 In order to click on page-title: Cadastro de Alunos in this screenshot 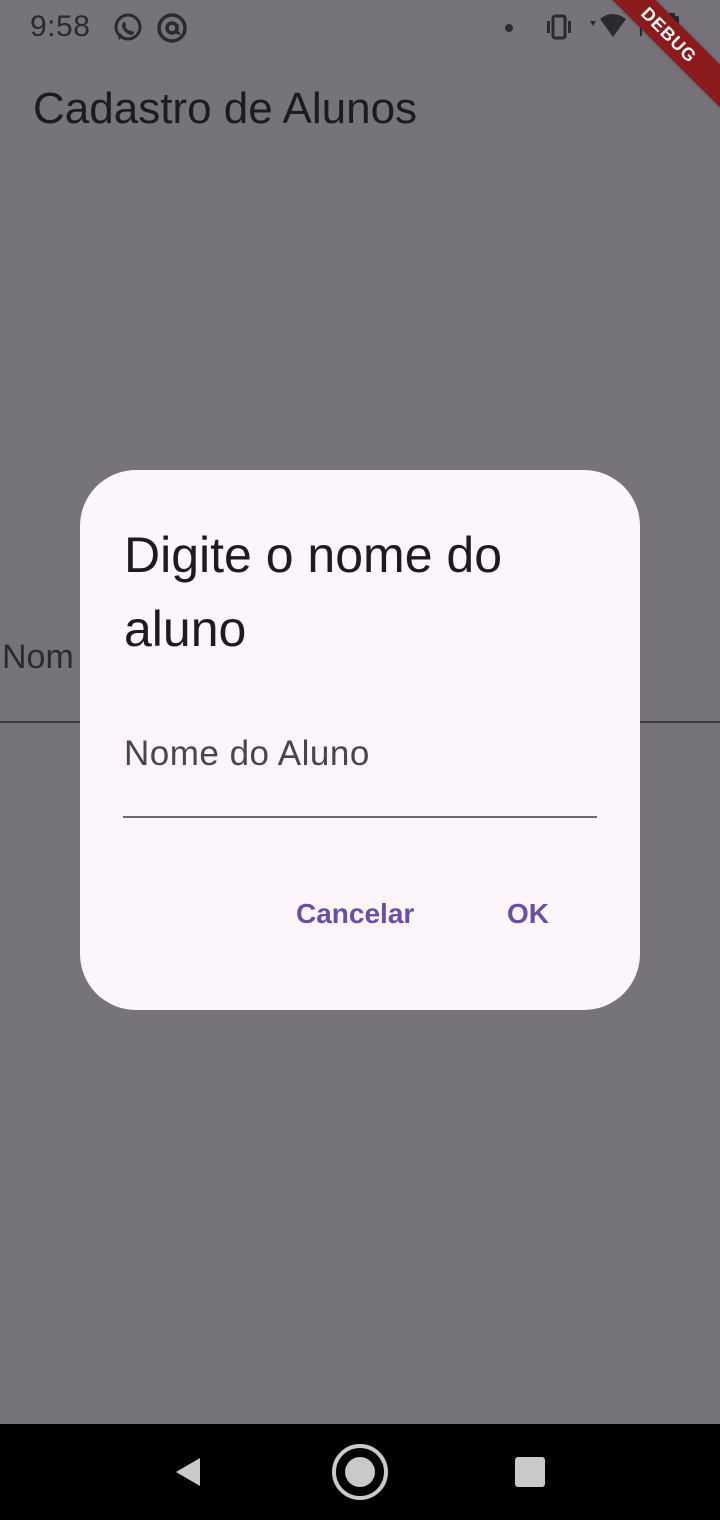, I will do `click(225, 108)`.